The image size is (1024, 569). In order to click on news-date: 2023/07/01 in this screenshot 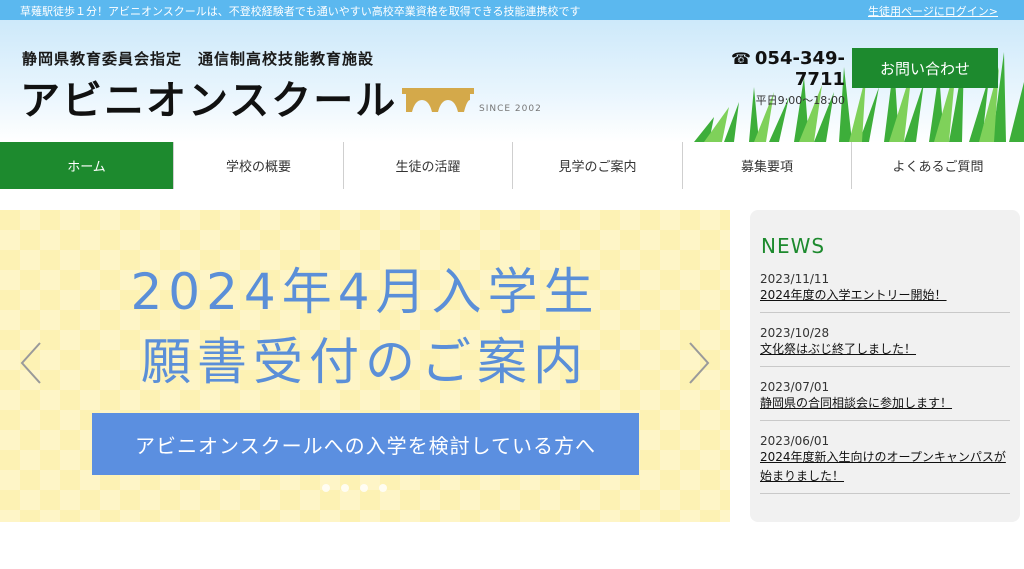, I will do `click(795, 387)`.